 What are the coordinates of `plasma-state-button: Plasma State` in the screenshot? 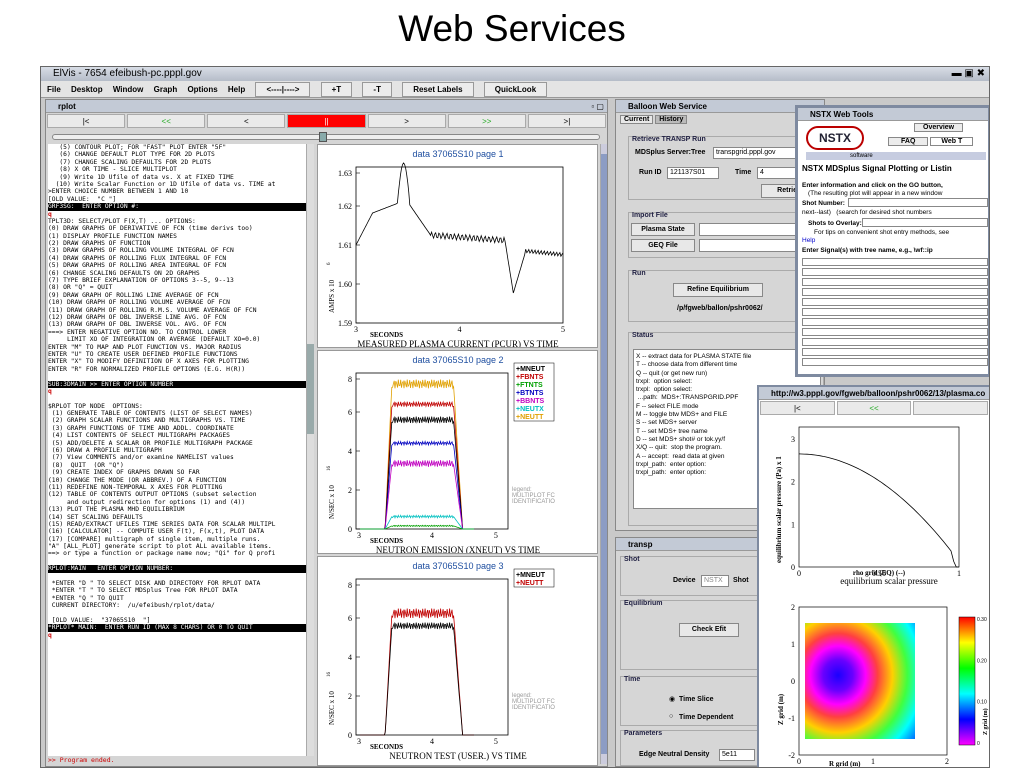 It's located at (663, 229).